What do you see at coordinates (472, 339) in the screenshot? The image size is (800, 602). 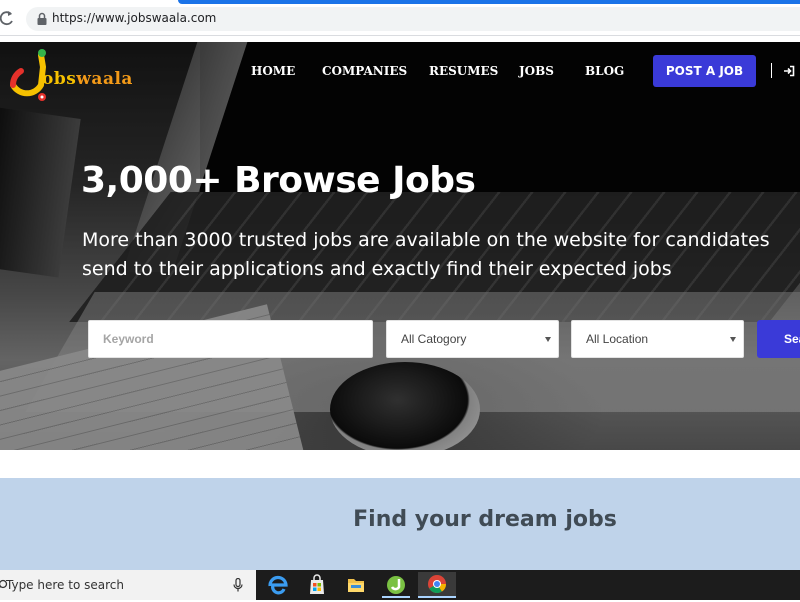 I see `category-select: All Catogory` at bounding box center [472, 339].